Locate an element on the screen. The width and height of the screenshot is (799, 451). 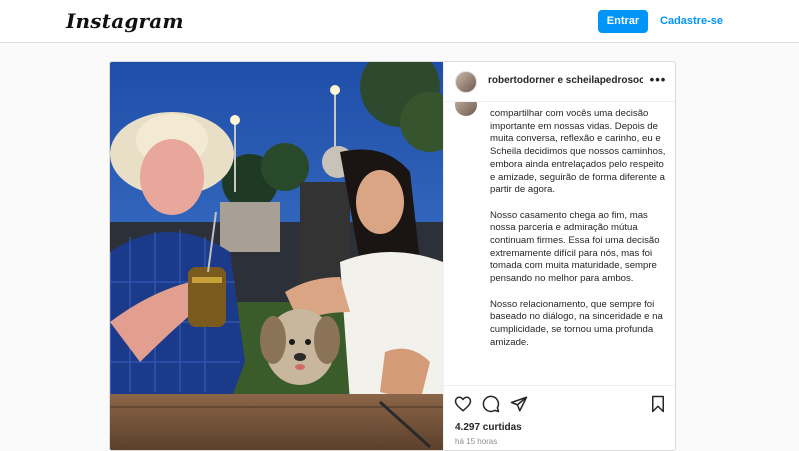
share-icon is located at coordinates (519, 404).